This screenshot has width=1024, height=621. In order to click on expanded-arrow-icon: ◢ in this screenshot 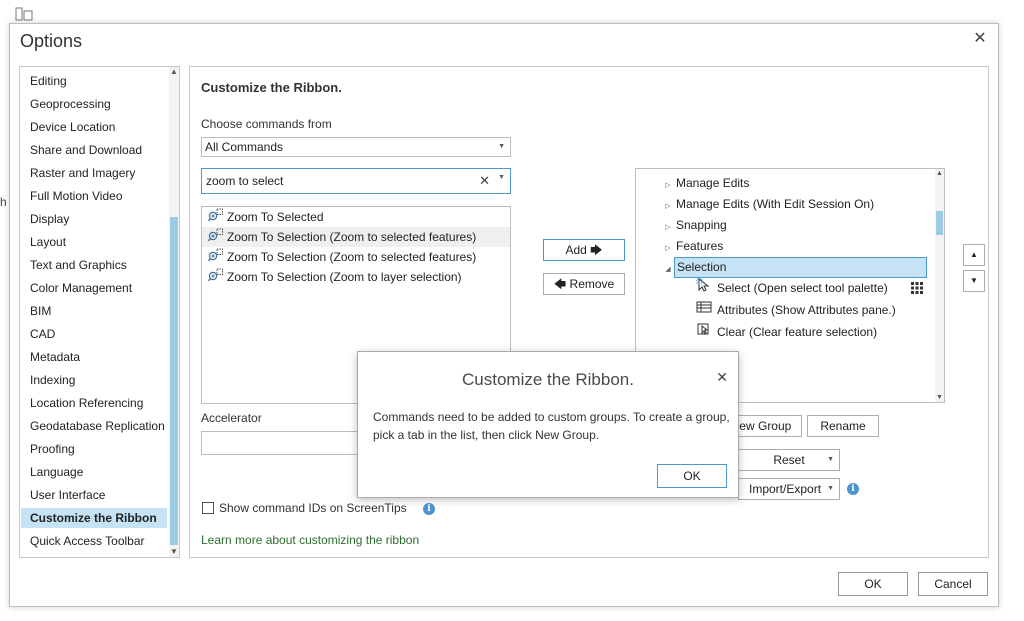, I will do `click(668, 269)`.